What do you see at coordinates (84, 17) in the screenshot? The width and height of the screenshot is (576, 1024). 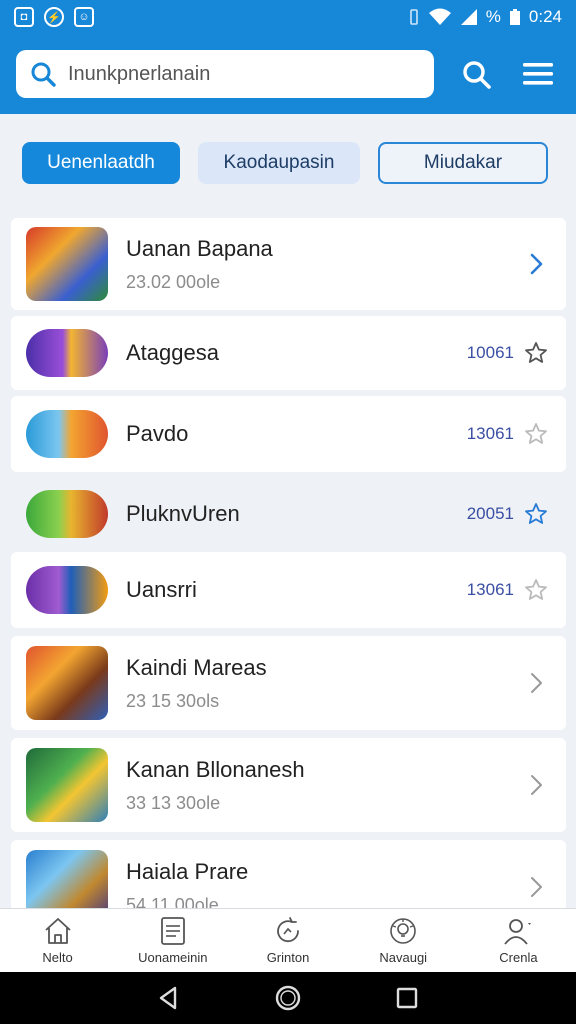 I see `notification-android-icon: ☺` at bounding box center [84, 17].